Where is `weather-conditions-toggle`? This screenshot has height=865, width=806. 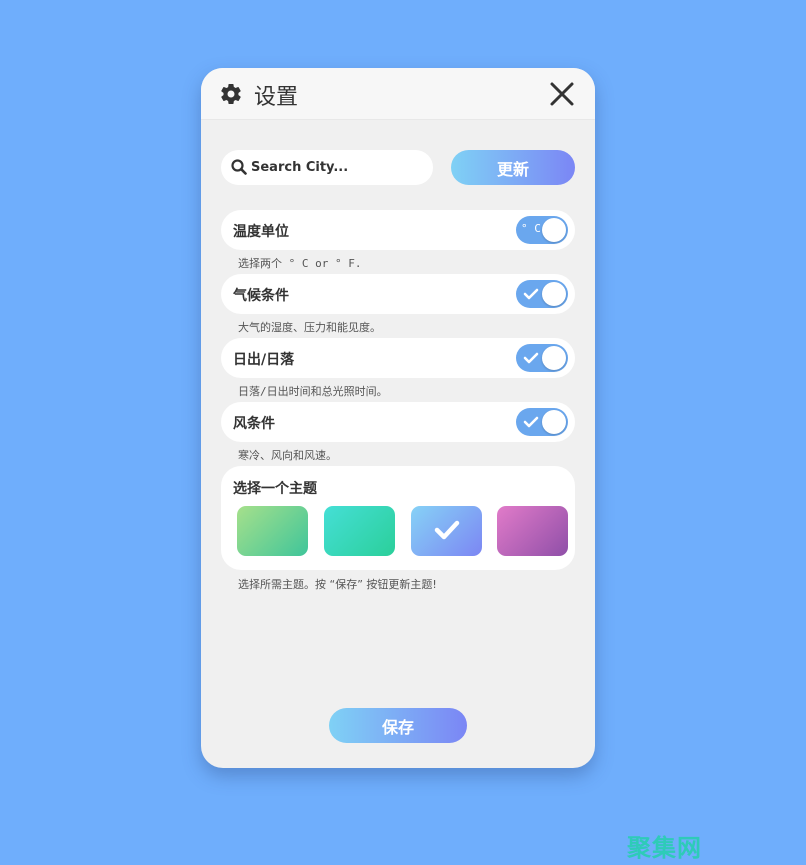 weather-conditions-toggle is located at coordinates (542, 294).